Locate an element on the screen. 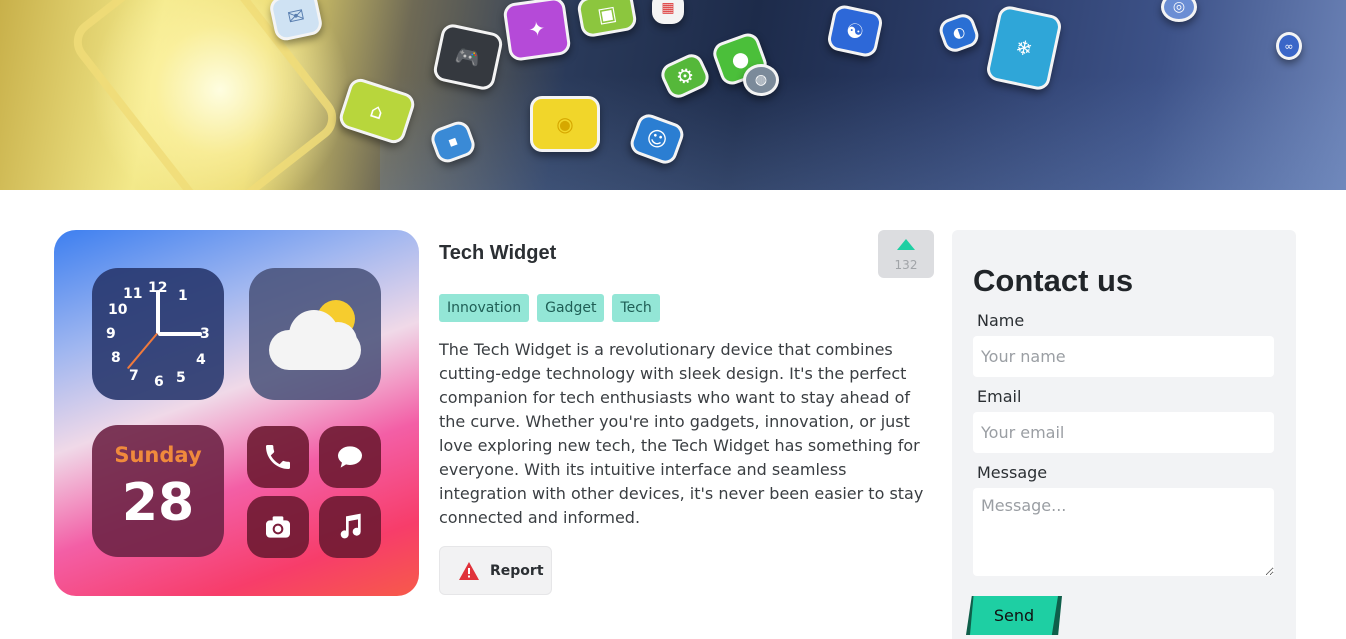  report-button: Report is located at coordinates (495, 570).